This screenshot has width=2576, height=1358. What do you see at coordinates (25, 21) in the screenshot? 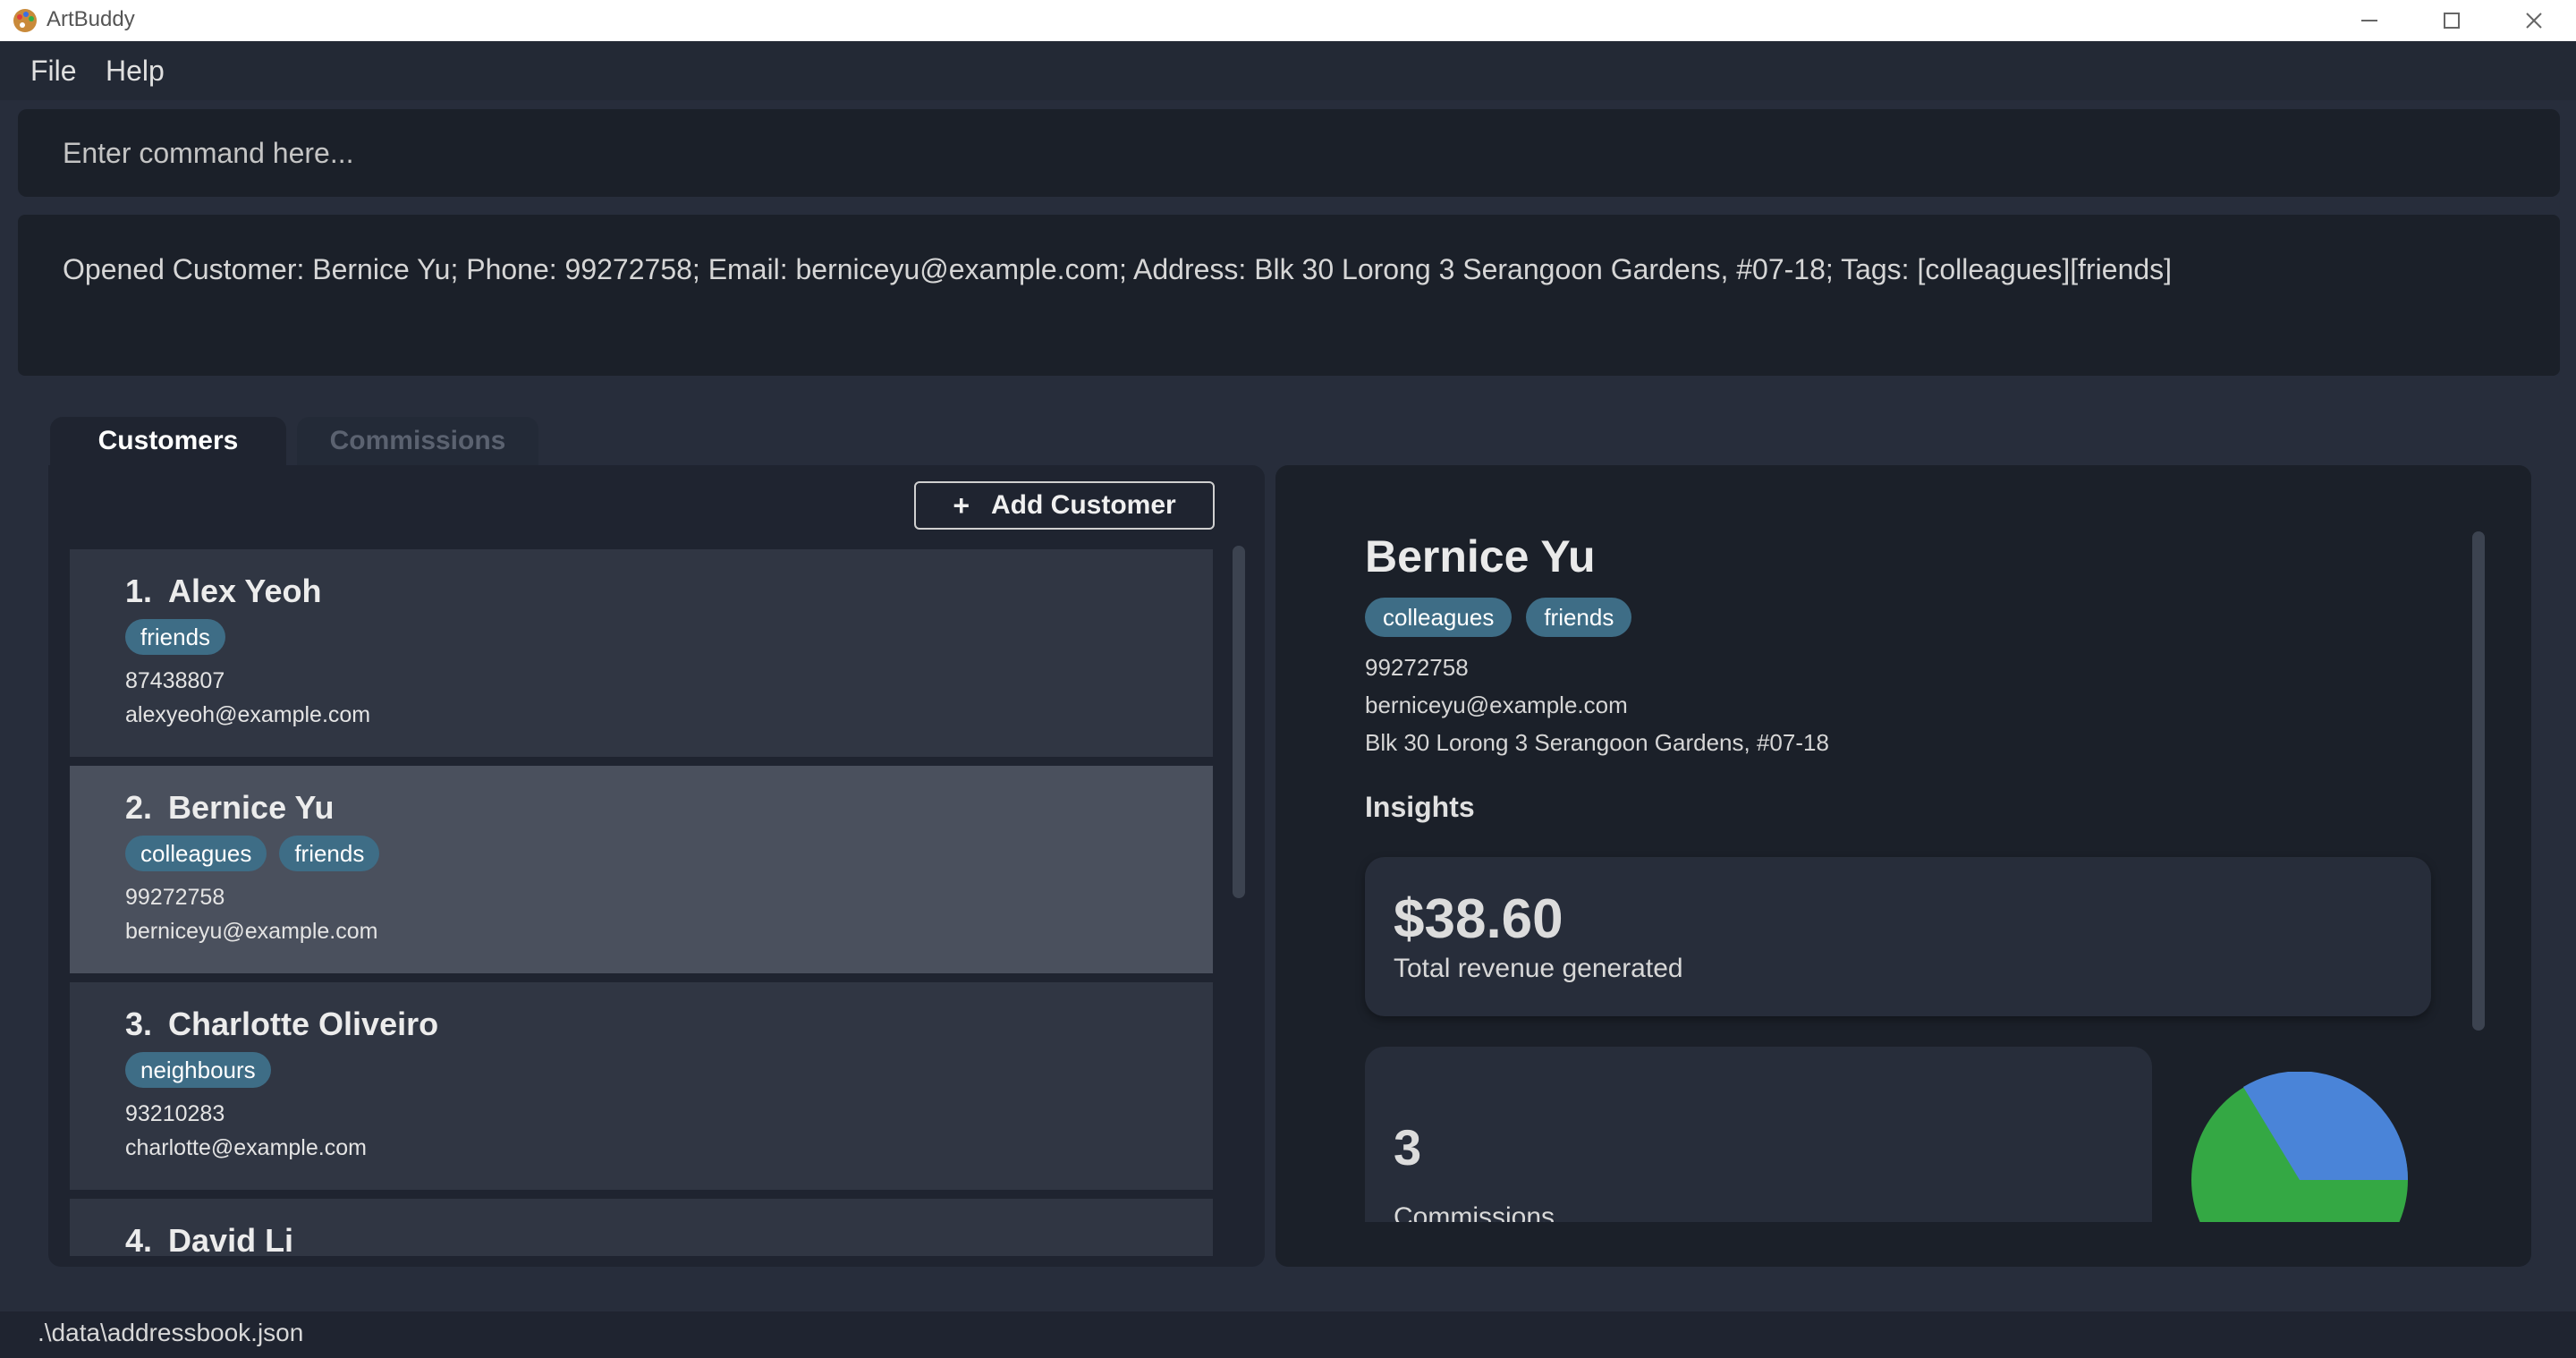
I see `paint-palette-icon` at bounding box center [25, 21].